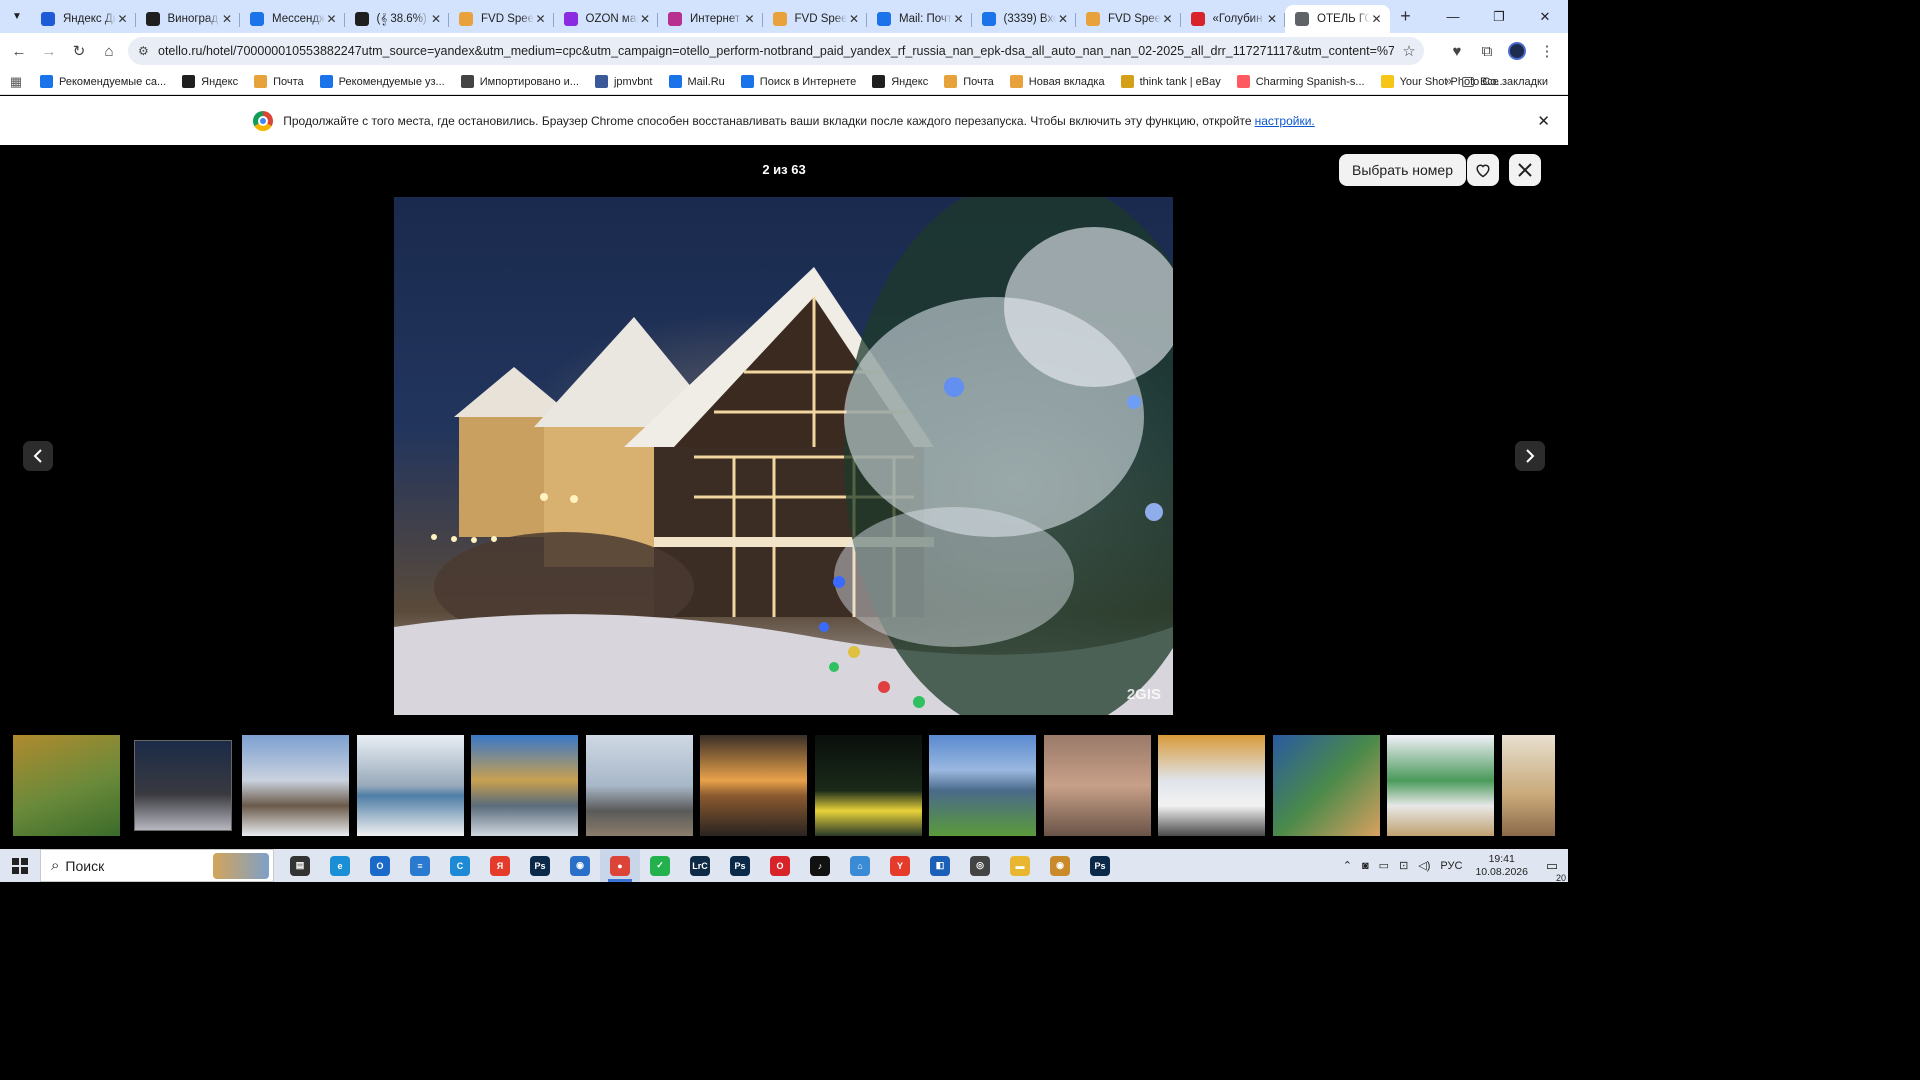 This screenshot has width=1920, height=1080. I want to click on browser-tab: (𝄞 38.6%) ✕, so click(397, 19).